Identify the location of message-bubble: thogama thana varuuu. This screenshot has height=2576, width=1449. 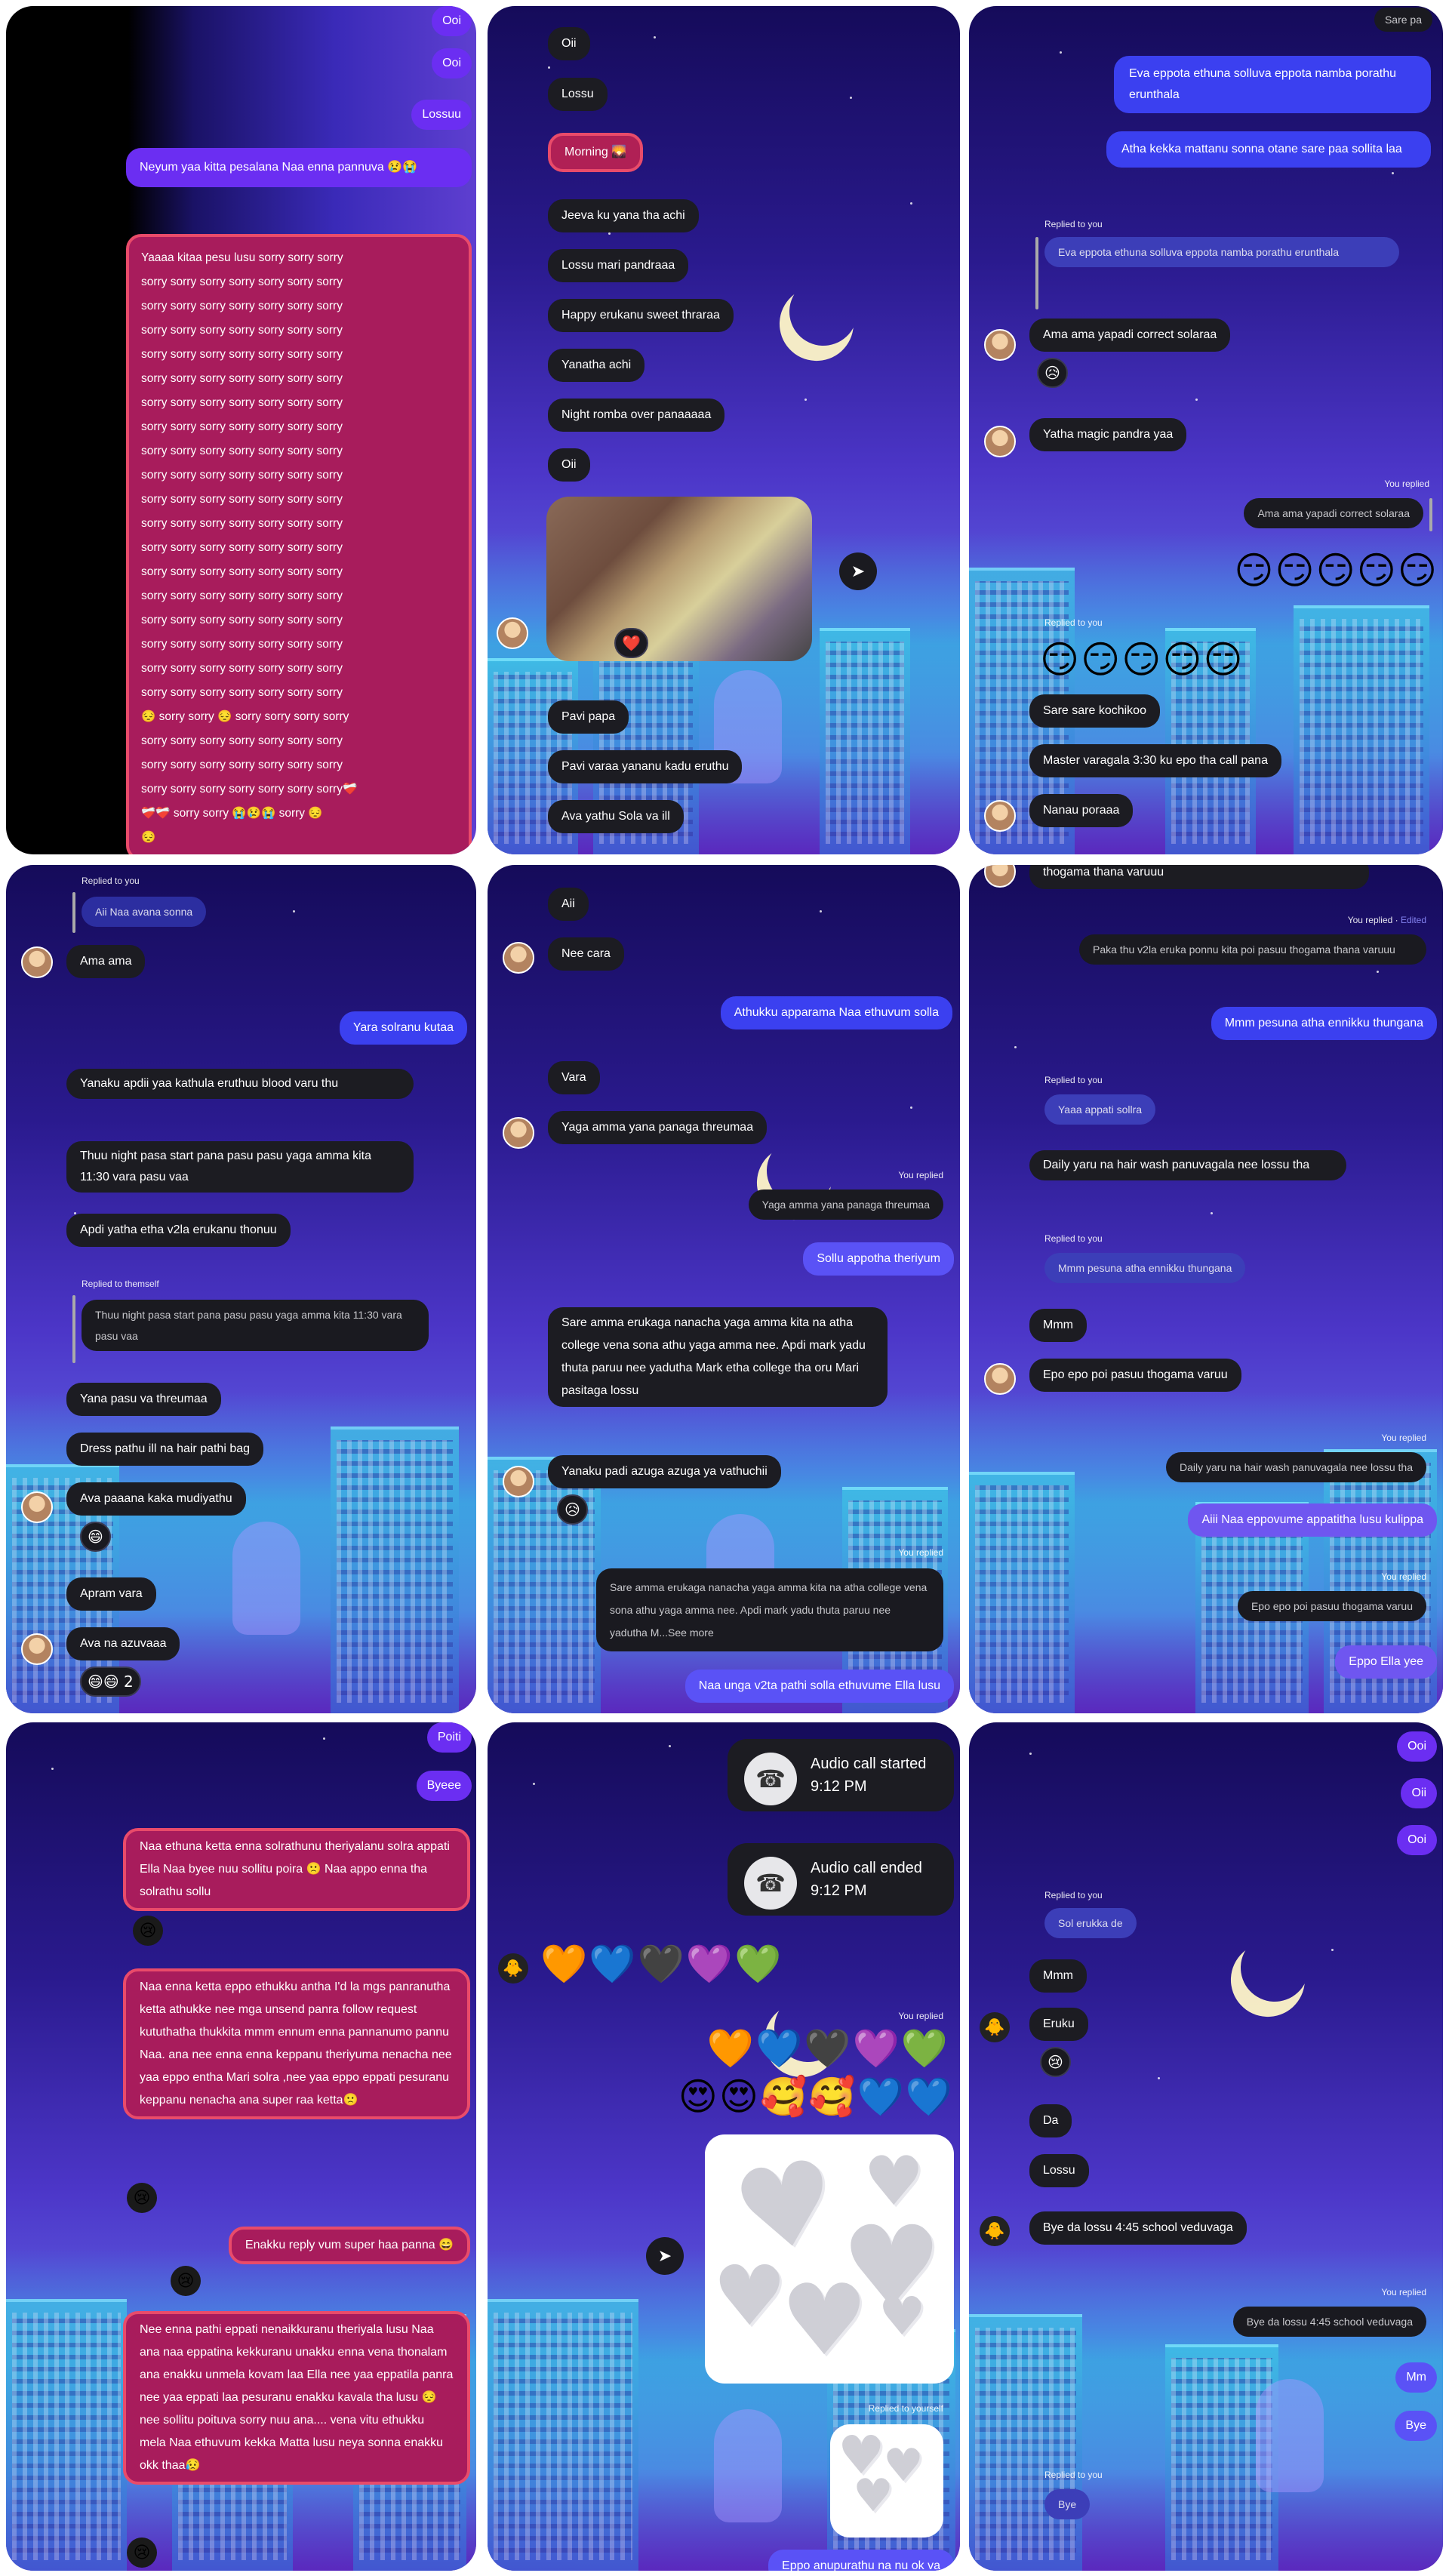
(1199, 877).